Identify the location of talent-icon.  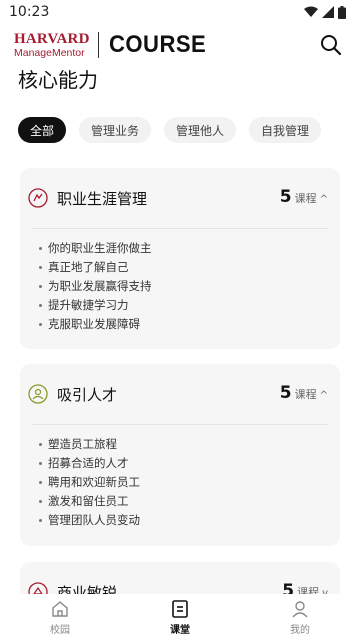
(38, 394).